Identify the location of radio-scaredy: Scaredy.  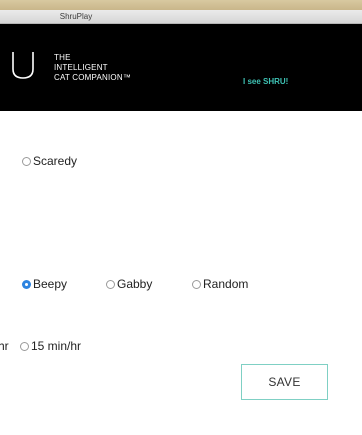
(49, 161).